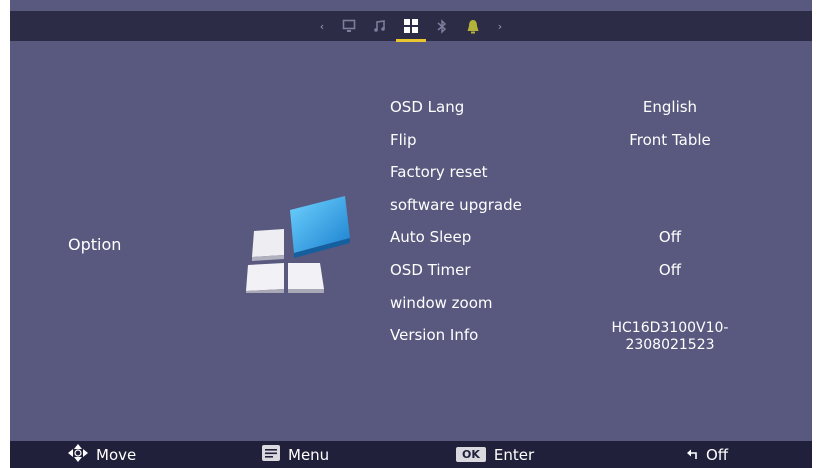 The height and width of the screenshot is (468, 822). What do you see at coordinates (670, 107) in the screenshot?
I see `menu-value: English` at bounding box center [670, 107].